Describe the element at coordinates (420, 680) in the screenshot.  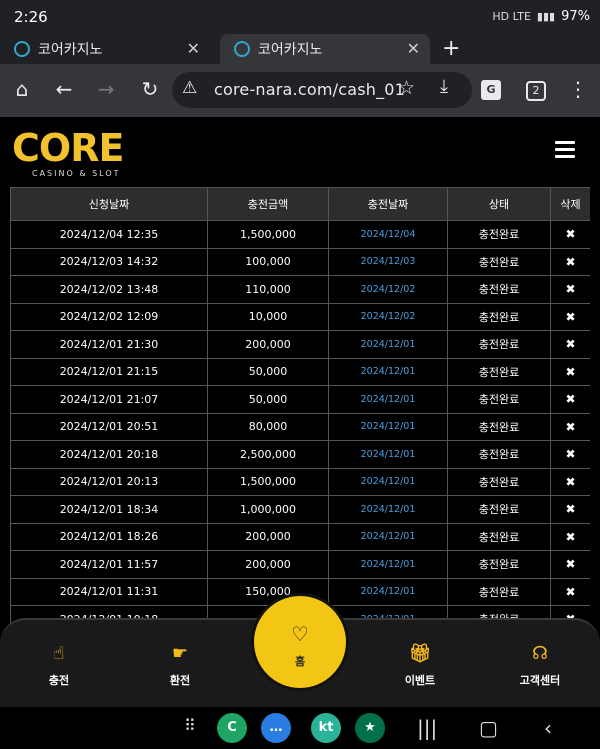
I see `nav-event-label: 이벤트` at that location.